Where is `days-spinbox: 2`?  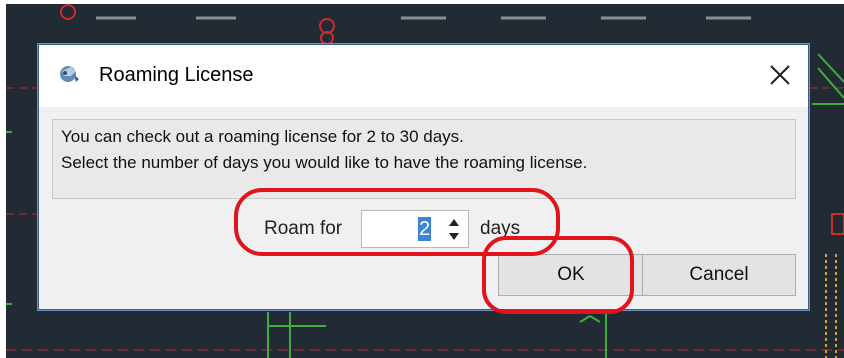 days-spinbox: 2 is located at coordinates (415, 229).